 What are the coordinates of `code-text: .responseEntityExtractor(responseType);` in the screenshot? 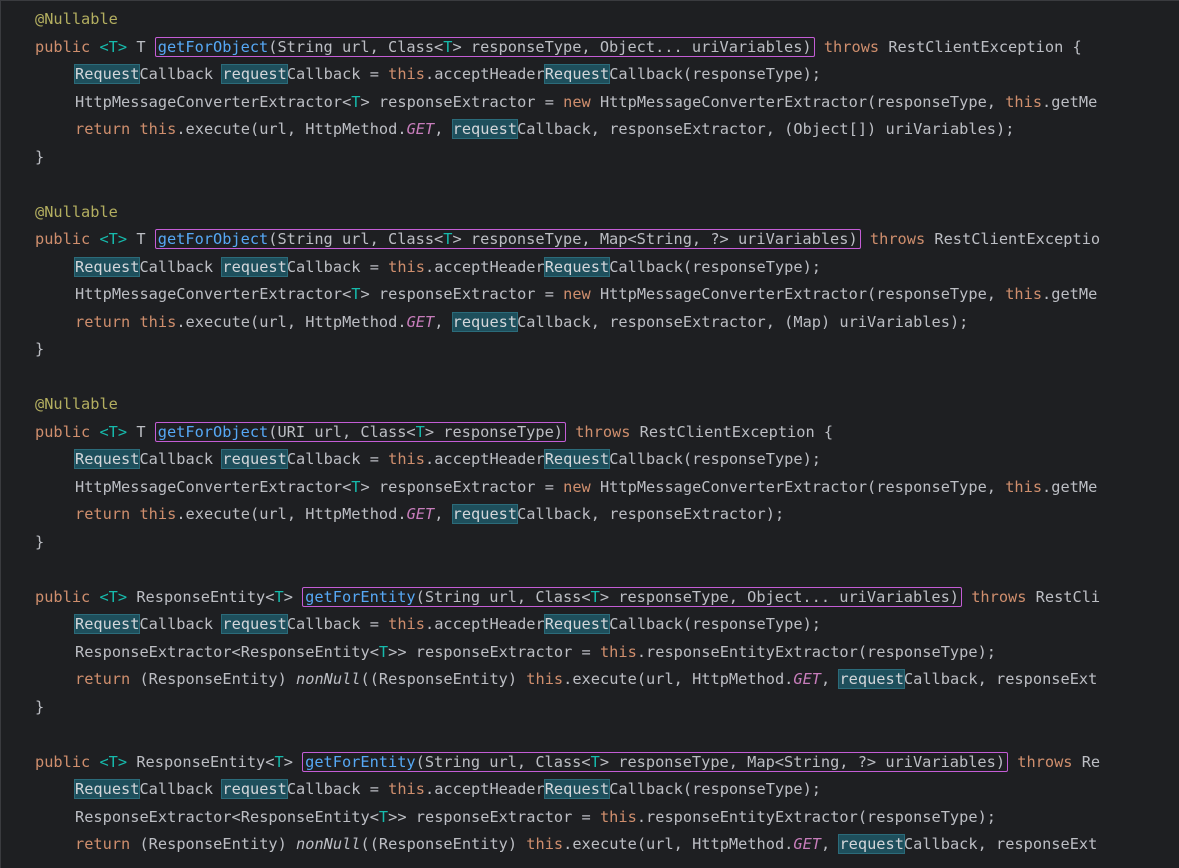 It's located at (816, 817).